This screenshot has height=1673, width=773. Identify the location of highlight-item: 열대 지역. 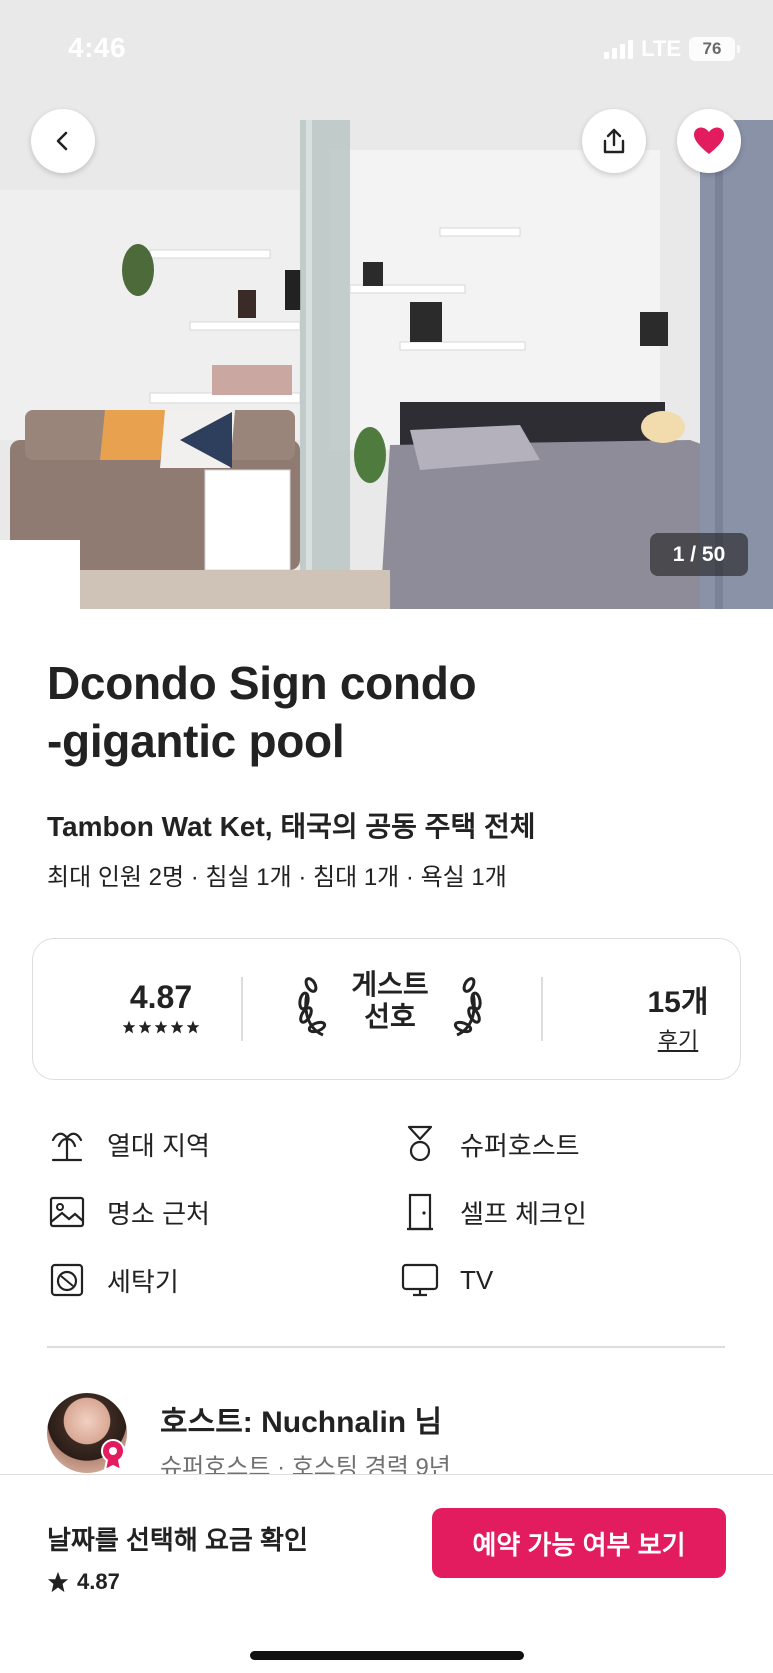
(128, 1144).